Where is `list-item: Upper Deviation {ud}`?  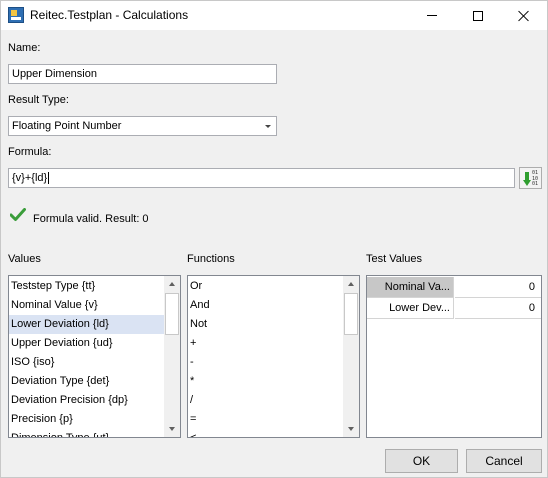 list-item: Upper Deviation {ud} is located at coordinates (86, 343).